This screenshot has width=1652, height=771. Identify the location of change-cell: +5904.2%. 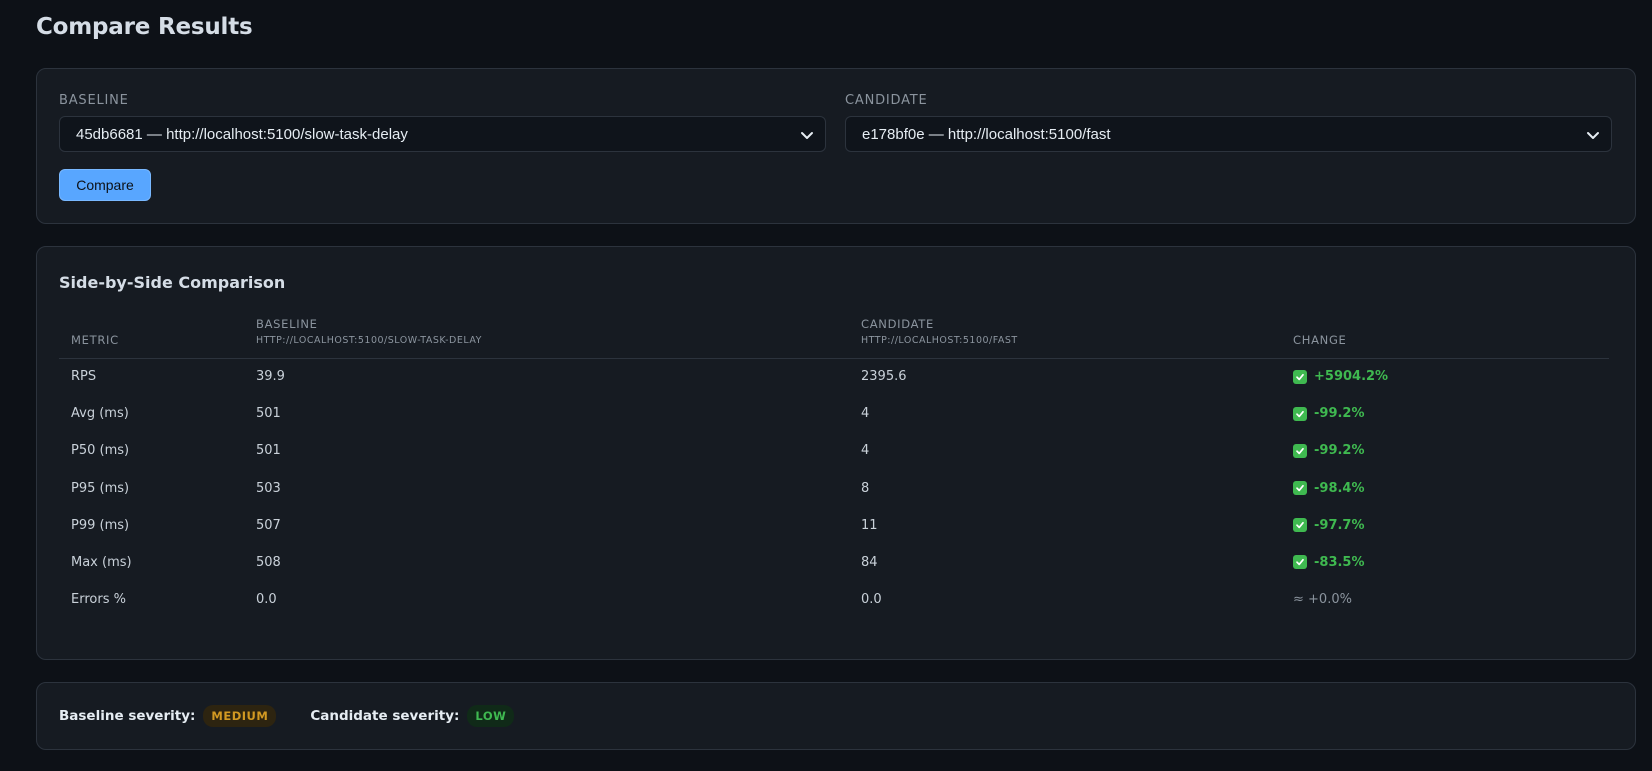
(1340, 376).